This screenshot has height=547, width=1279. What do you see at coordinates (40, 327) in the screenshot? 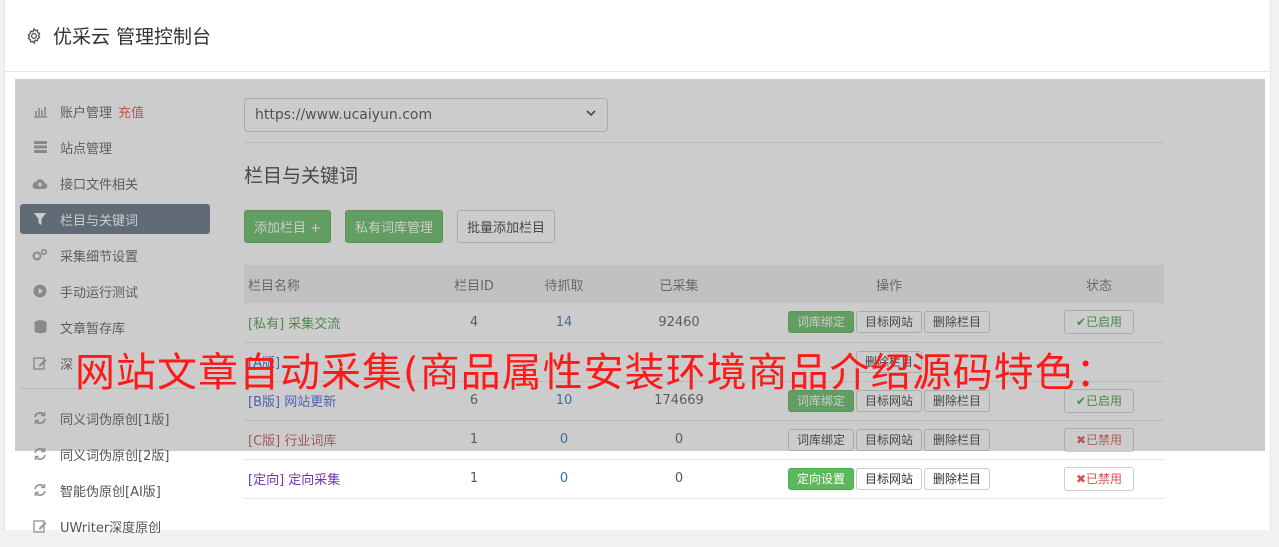
I see `database-icon` at bounding box center [40, 327].